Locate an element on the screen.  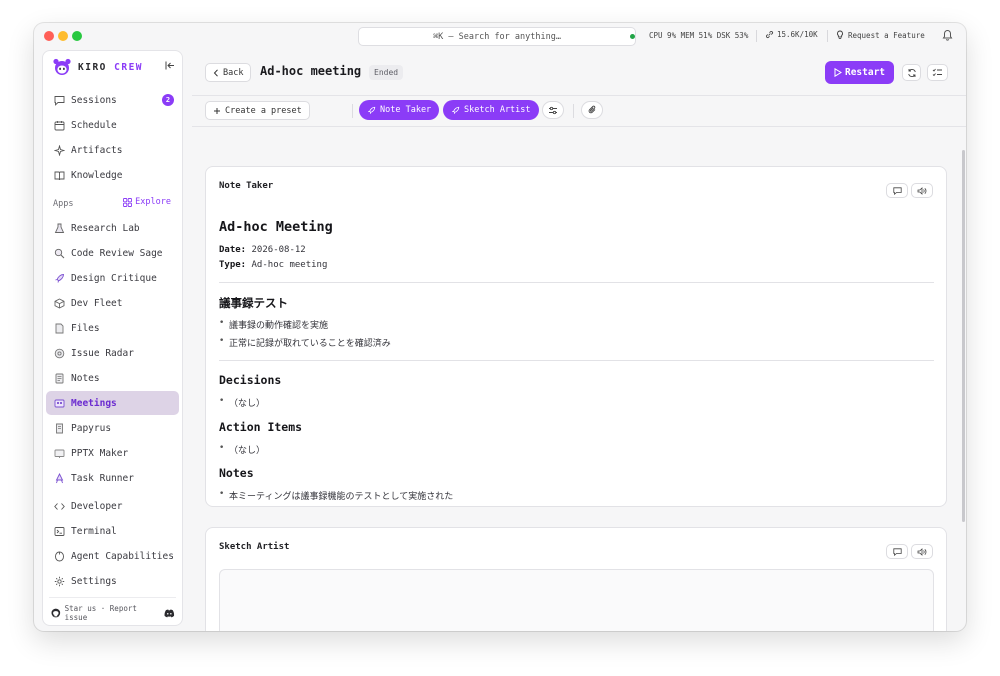
sidebar-item-task-runner: Task Runner is located at coordinates (112, 478).